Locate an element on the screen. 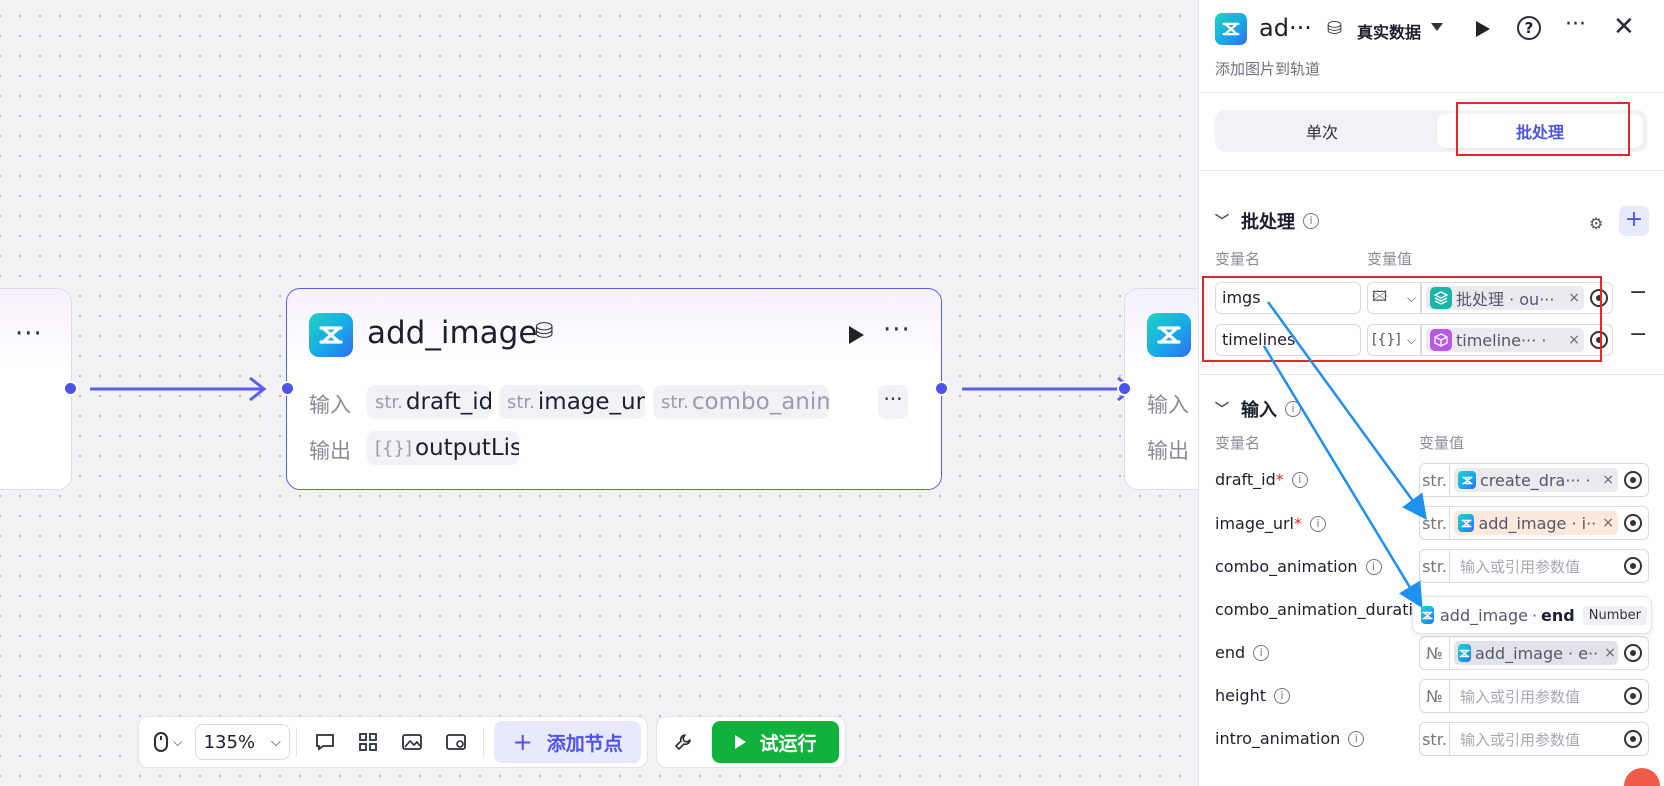 The width and height of the screenshot is (1664, 786). reference-chip: add_image · e·· × is located at coordinates (1536, 653).